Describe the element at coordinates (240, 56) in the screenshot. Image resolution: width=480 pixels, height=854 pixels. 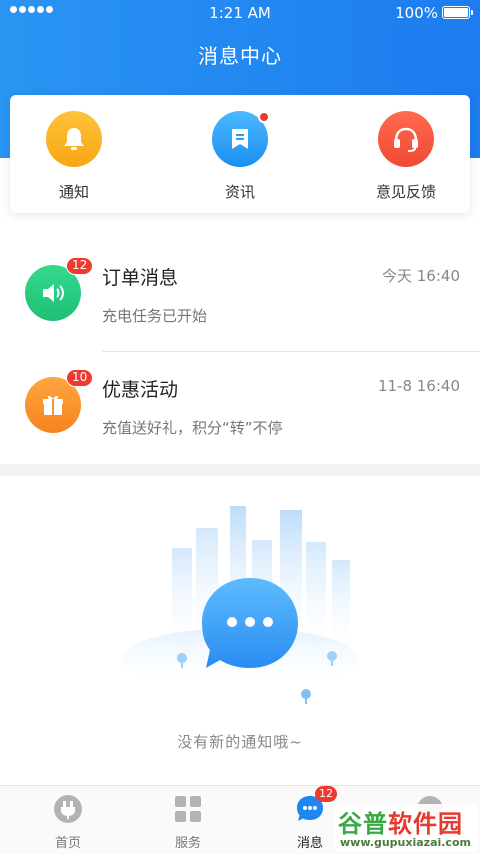
I see `page-title: 消息中心` at that location.